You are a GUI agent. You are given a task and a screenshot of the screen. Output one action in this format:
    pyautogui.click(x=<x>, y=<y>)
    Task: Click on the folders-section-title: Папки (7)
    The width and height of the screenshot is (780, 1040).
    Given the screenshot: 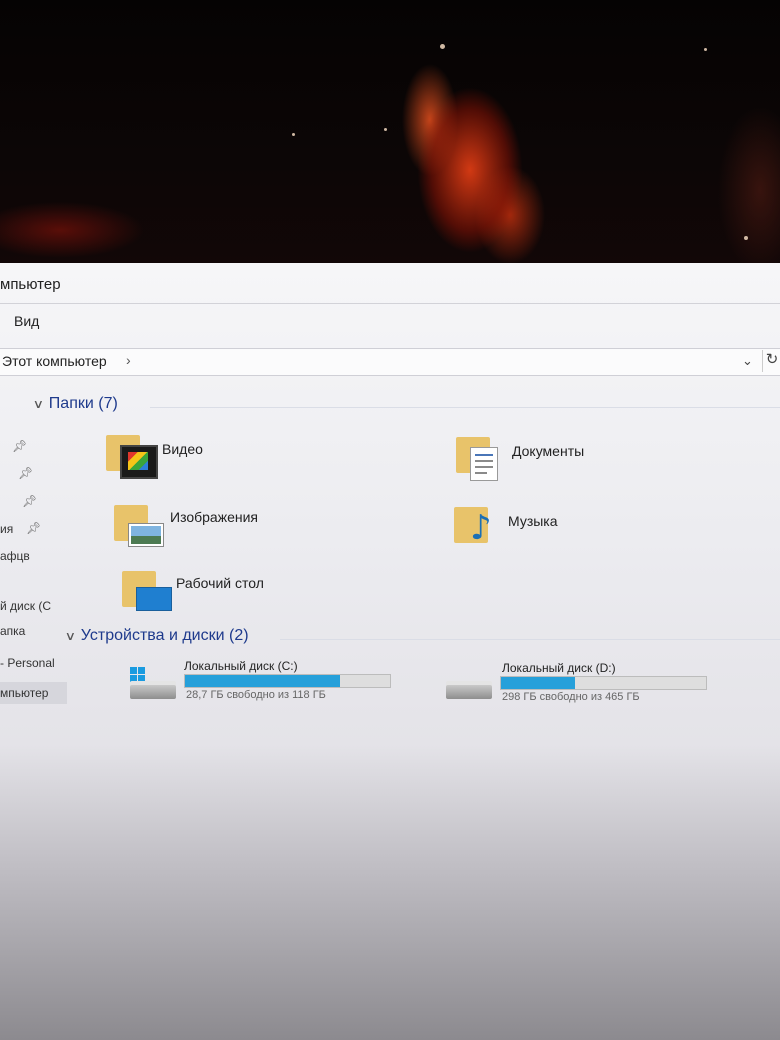 What is the action you would take?
    pyautogui.click(x=83, y=403)
    